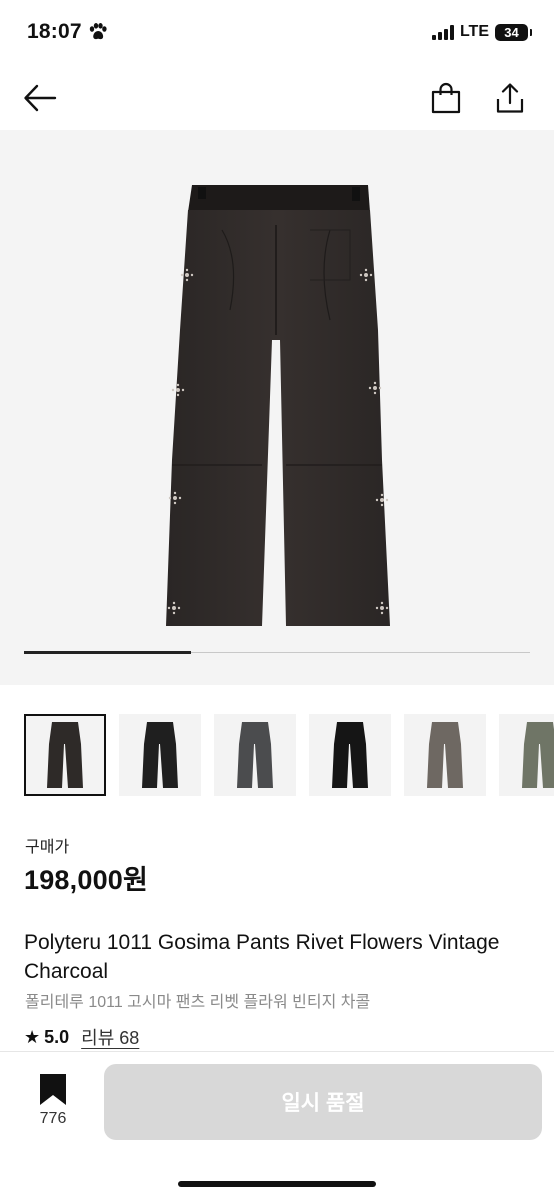 The width and height of the screenshot is (554, 1200). I want to click on star-icon: ★, so click(32, 1036).